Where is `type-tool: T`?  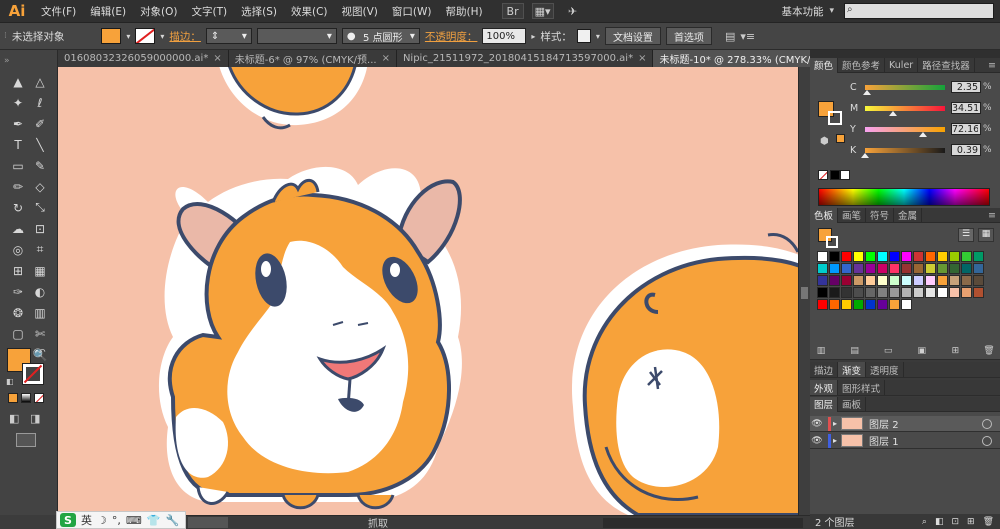
type-tool: T is located at coordinates (18, 144).